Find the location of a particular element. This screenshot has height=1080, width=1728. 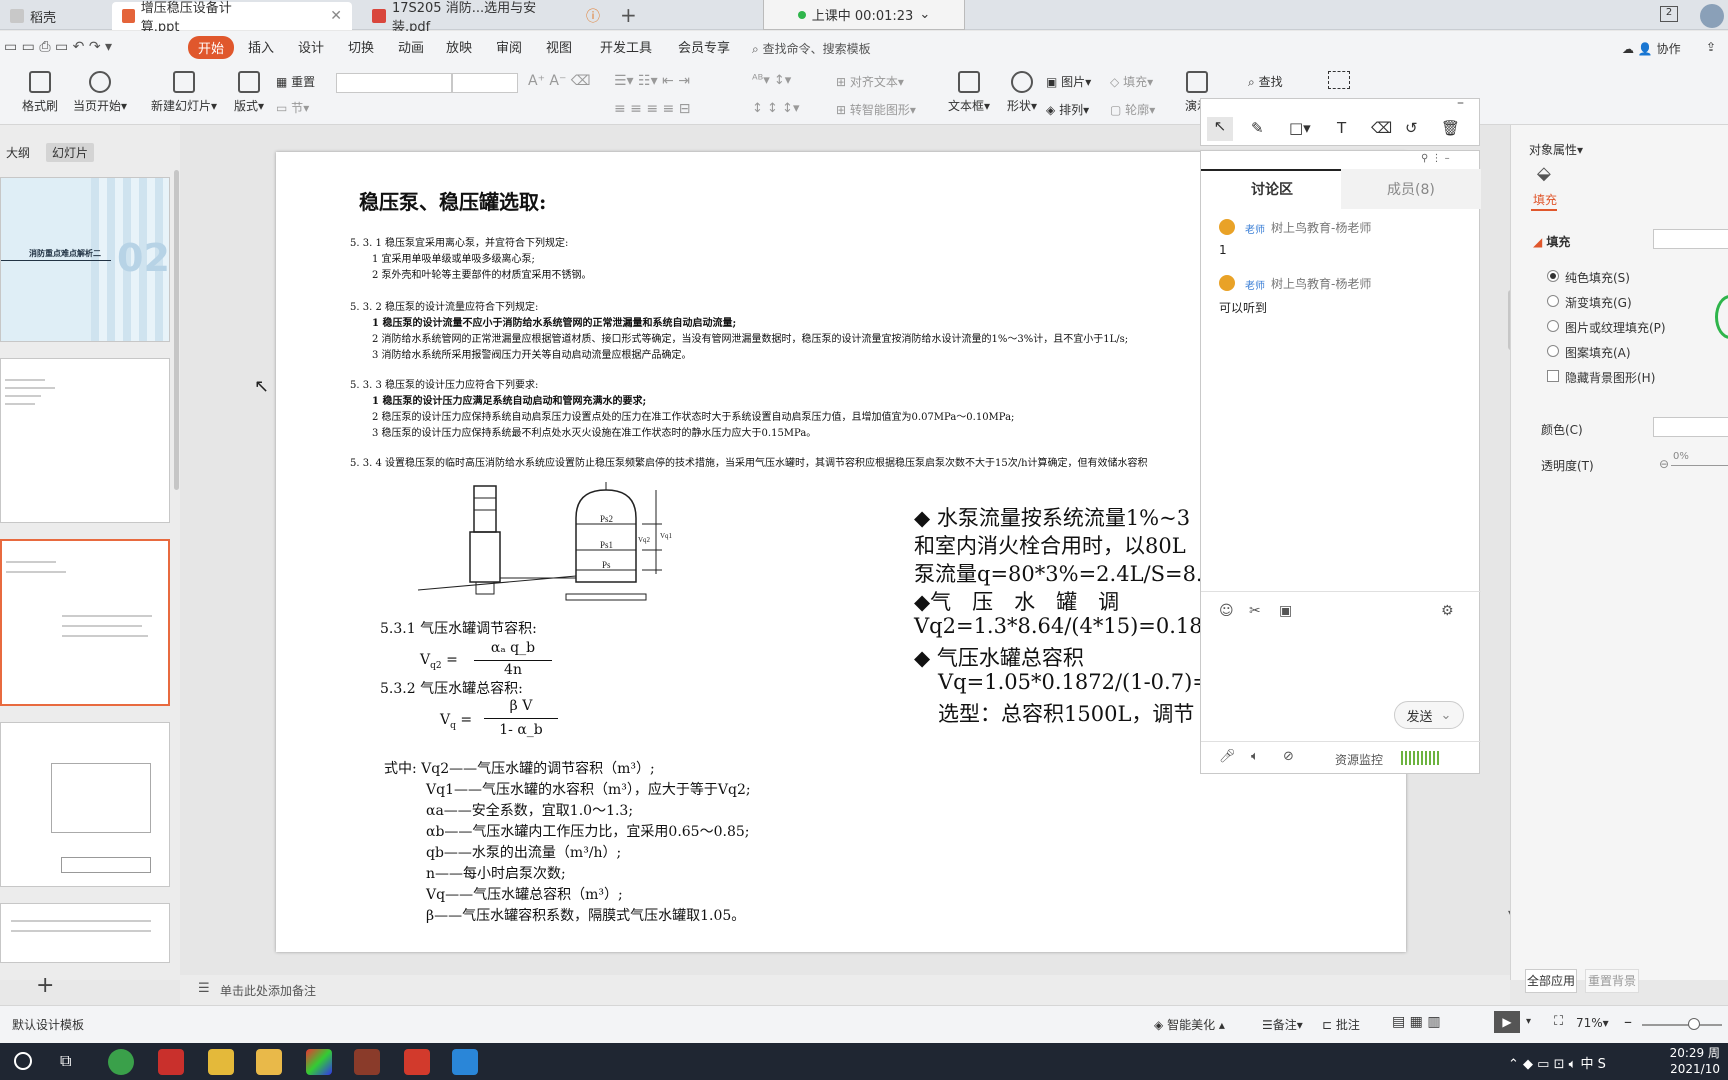

smart-beautify-button: ◈ 智能美化 ▴ is located at coordinates (1189, 1024).